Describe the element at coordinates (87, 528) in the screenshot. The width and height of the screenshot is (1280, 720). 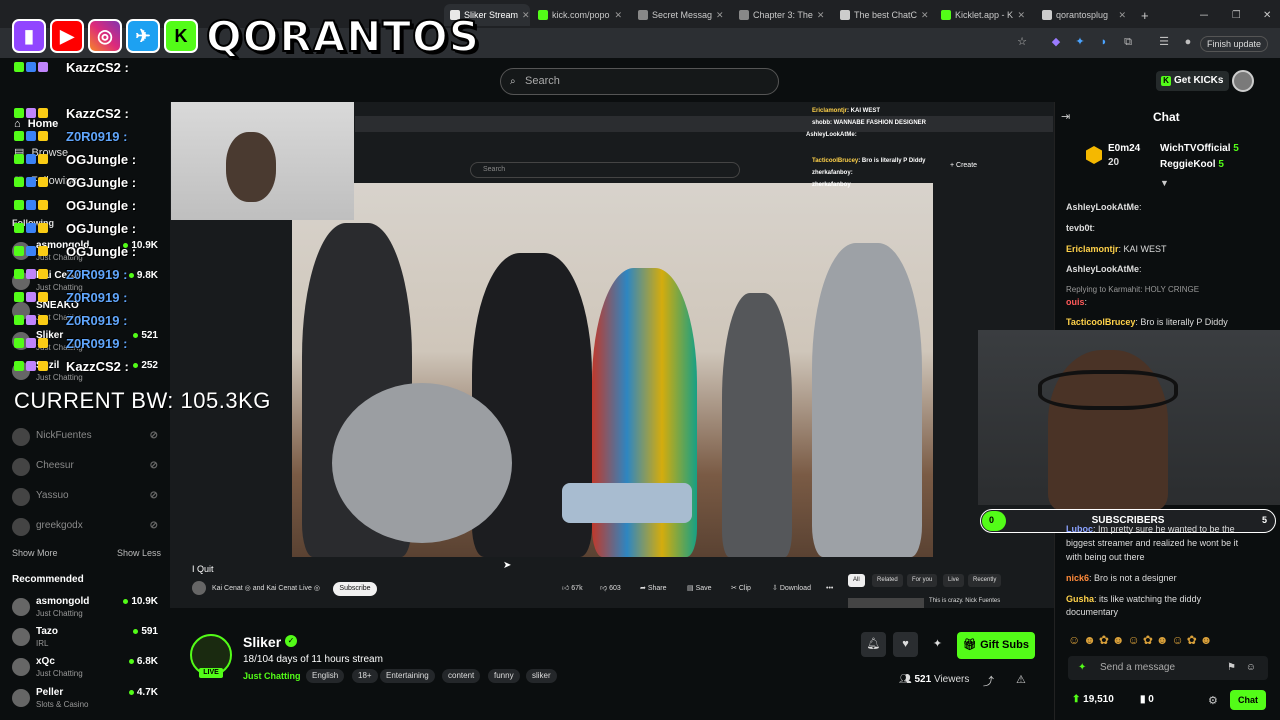
I see `sidebar-channel: greekgodx ⊘` at that location.